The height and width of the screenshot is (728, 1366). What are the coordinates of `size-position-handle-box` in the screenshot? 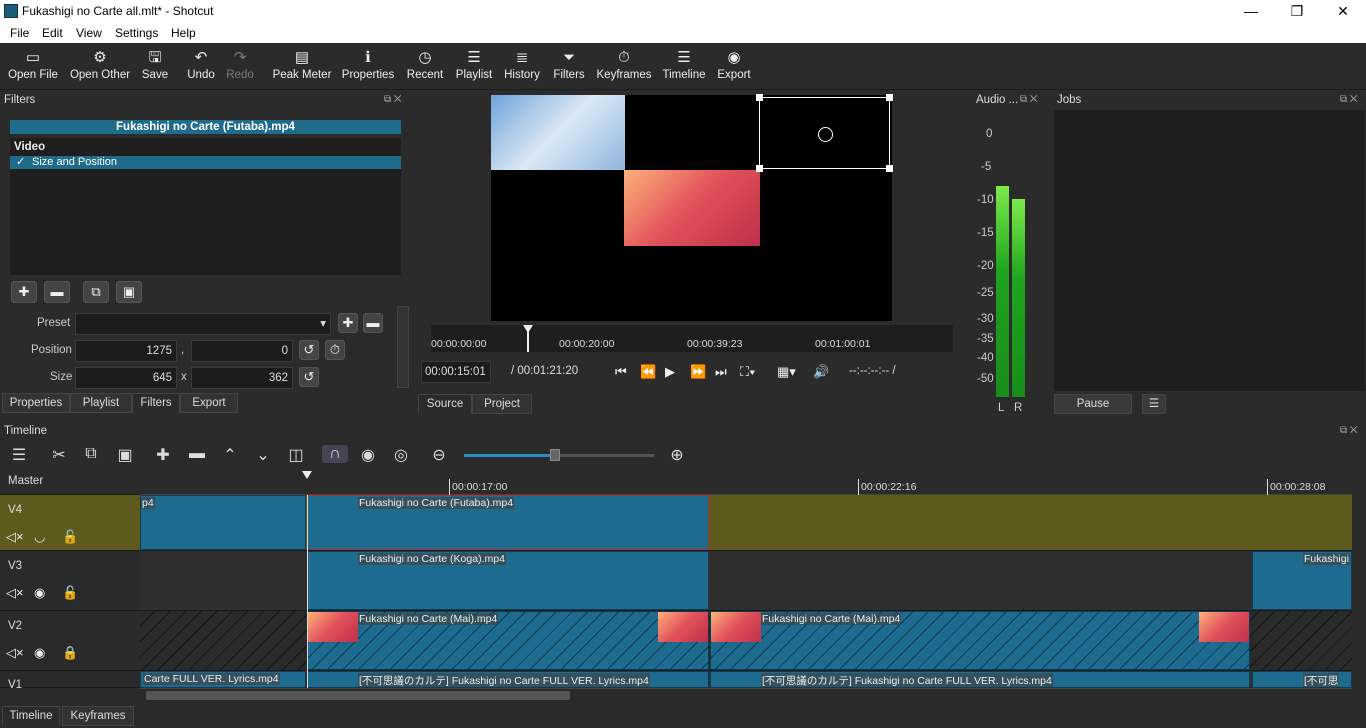 It's located at (824, 133).